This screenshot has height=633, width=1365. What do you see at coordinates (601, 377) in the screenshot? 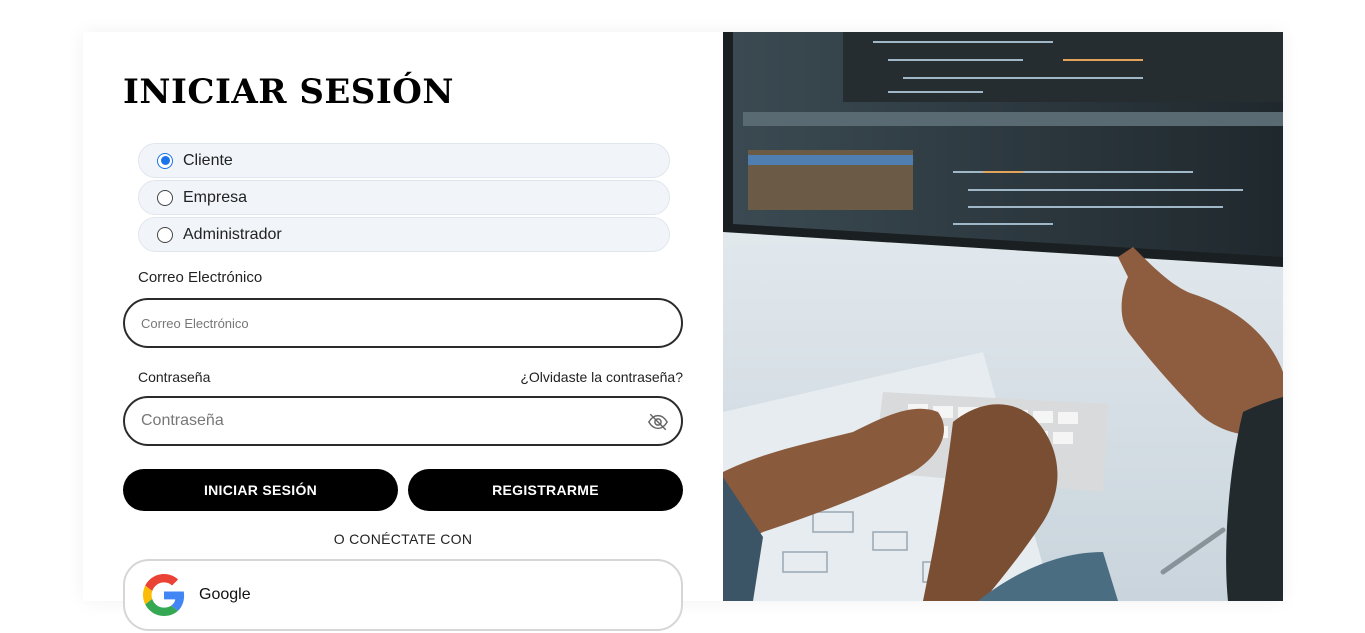
I see `forgot-password-link: ¿Olvidaste la contraseña?` at bounding box center [601, 377].